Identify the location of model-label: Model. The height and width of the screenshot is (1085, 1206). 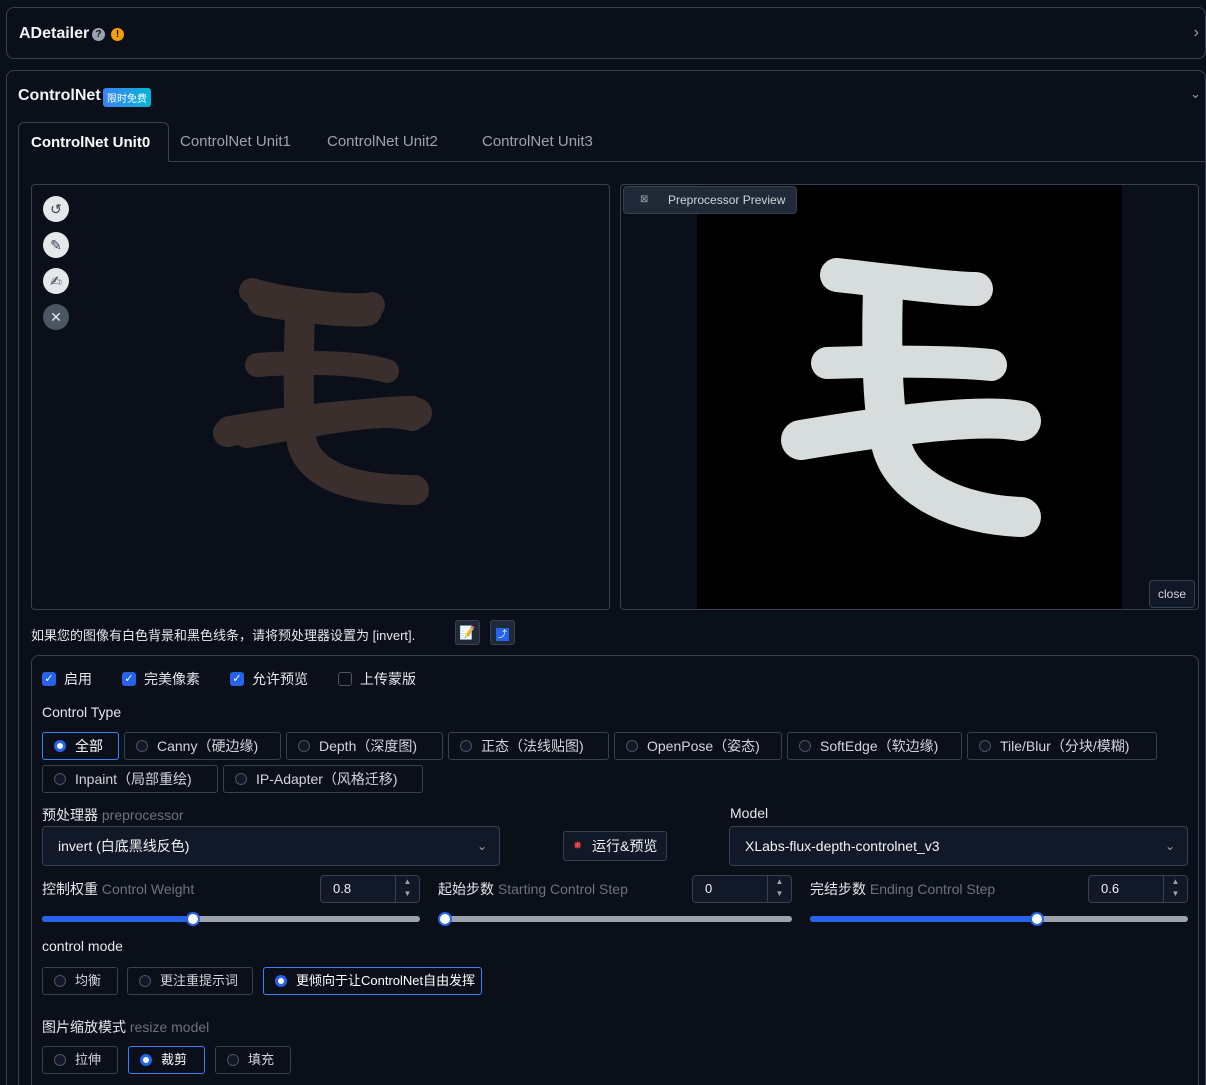
(749, 813).